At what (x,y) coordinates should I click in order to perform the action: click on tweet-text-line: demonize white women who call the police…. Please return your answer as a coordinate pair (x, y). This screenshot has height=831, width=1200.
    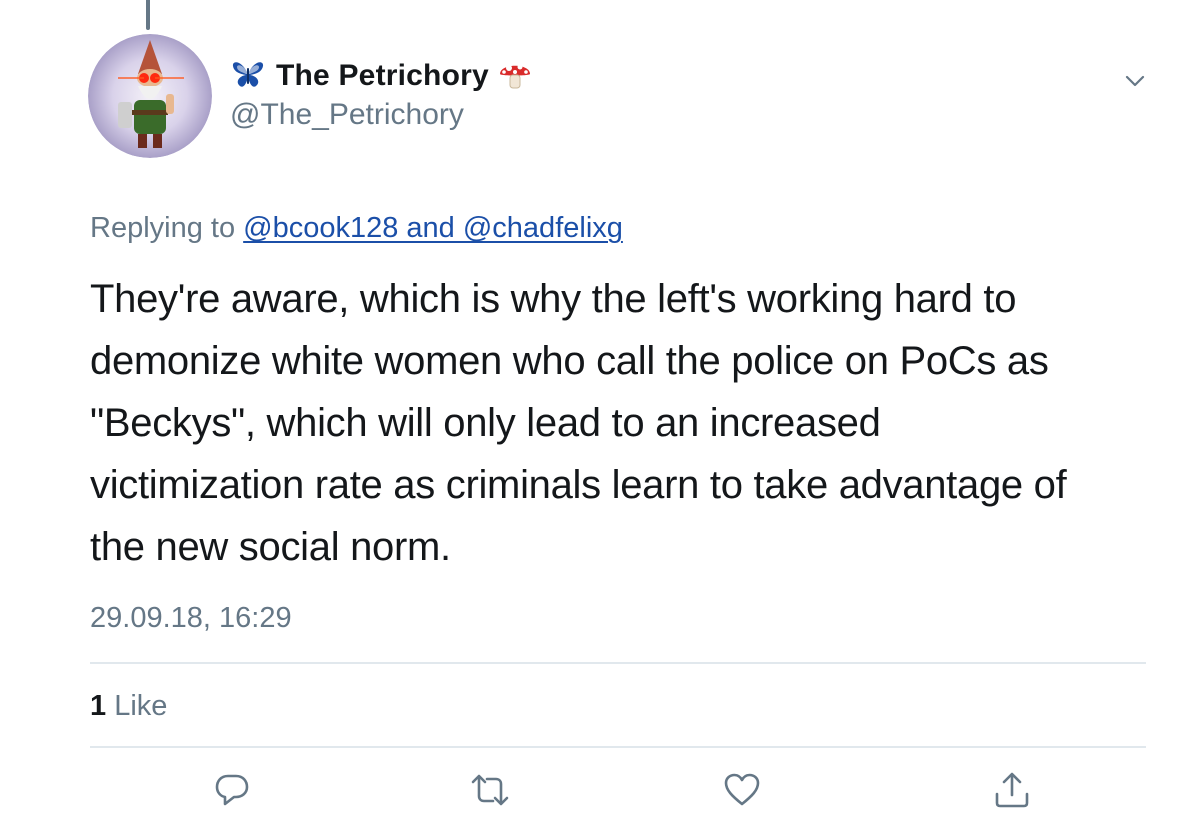
    Looking at the image, I should click on (569, 361).